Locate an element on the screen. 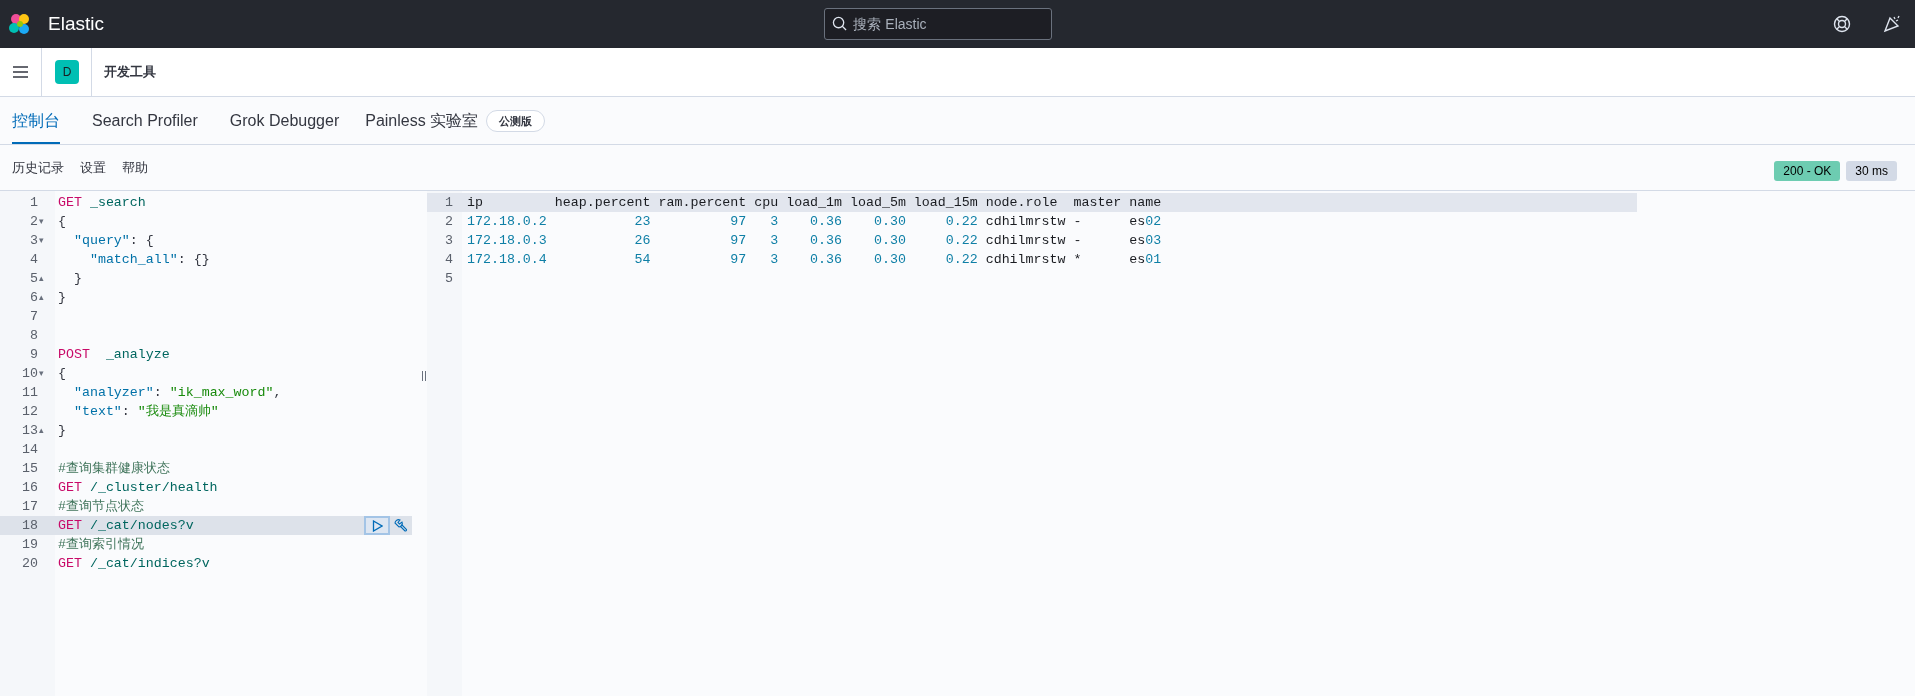 The image size is (1915, 696). toolbar-link: 帮助 is located at coordinates (135, 167).